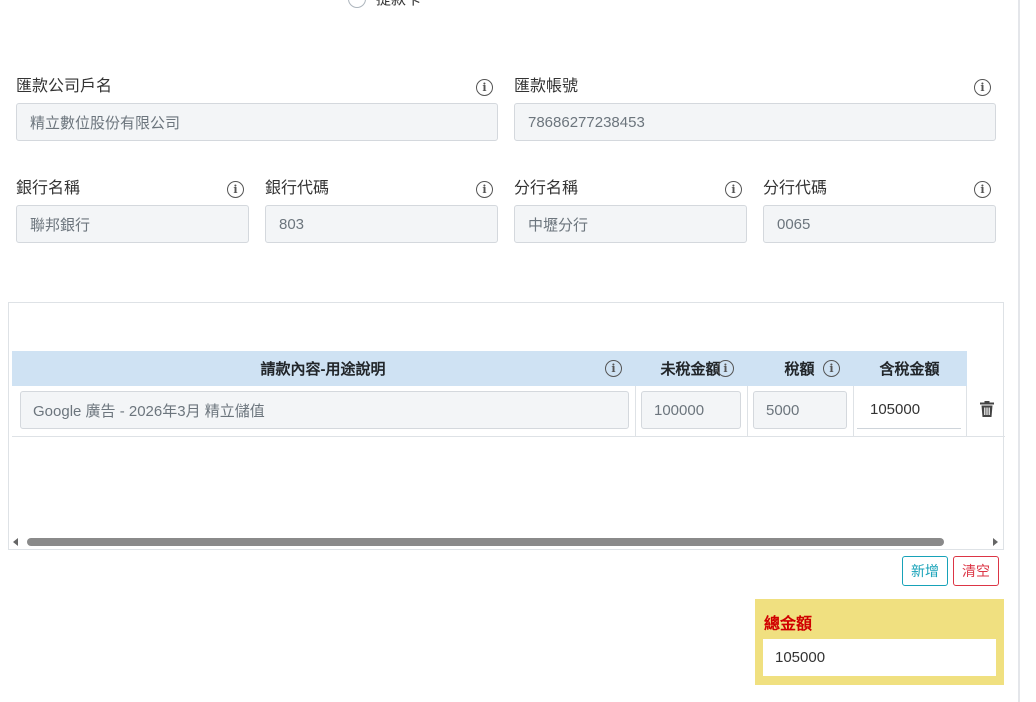 The height and width of the screenshot is (702, 1036). I want to click on bank-name-input: 聯邦銀行, so click(132, 224).